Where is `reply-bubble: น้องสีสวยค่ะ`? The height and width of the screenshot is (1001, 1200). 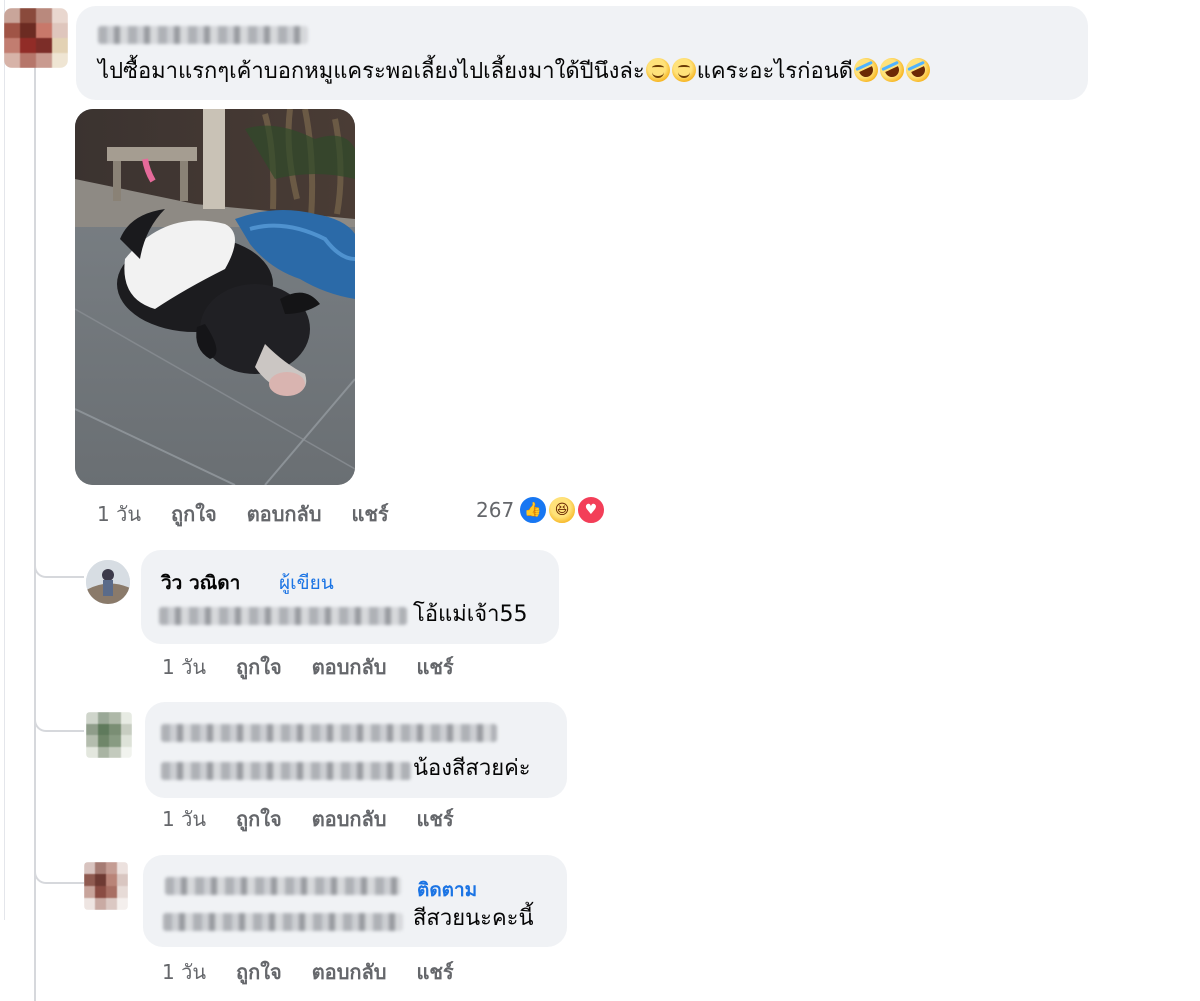 reply-bubble: น้องสีสวยค่ะ is located at coordinates (356, 750).